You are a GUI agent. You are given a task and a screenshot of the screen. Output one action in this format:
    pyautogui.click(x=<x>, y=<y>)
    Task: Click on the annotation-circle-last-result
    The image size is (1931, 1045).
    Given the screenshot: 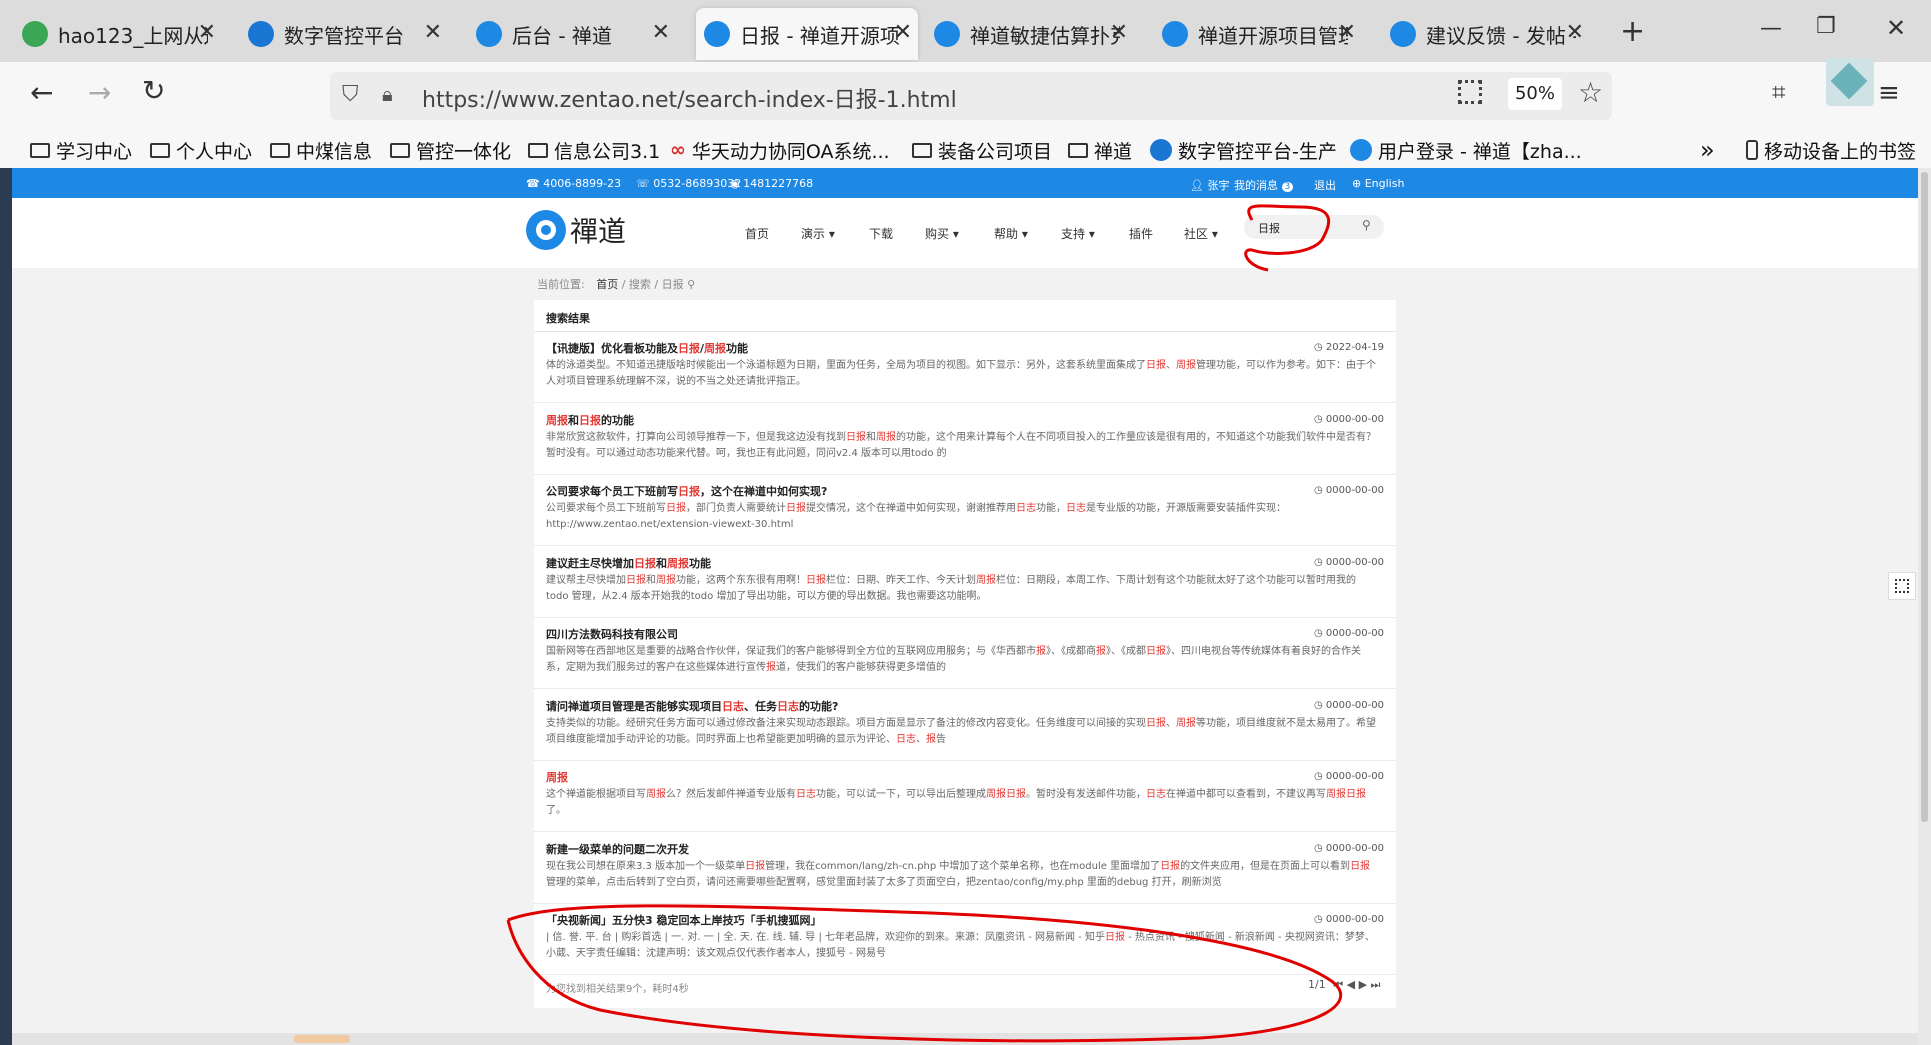 What is the action you would take?
    pyautogui.click(x=924, y=973)
    